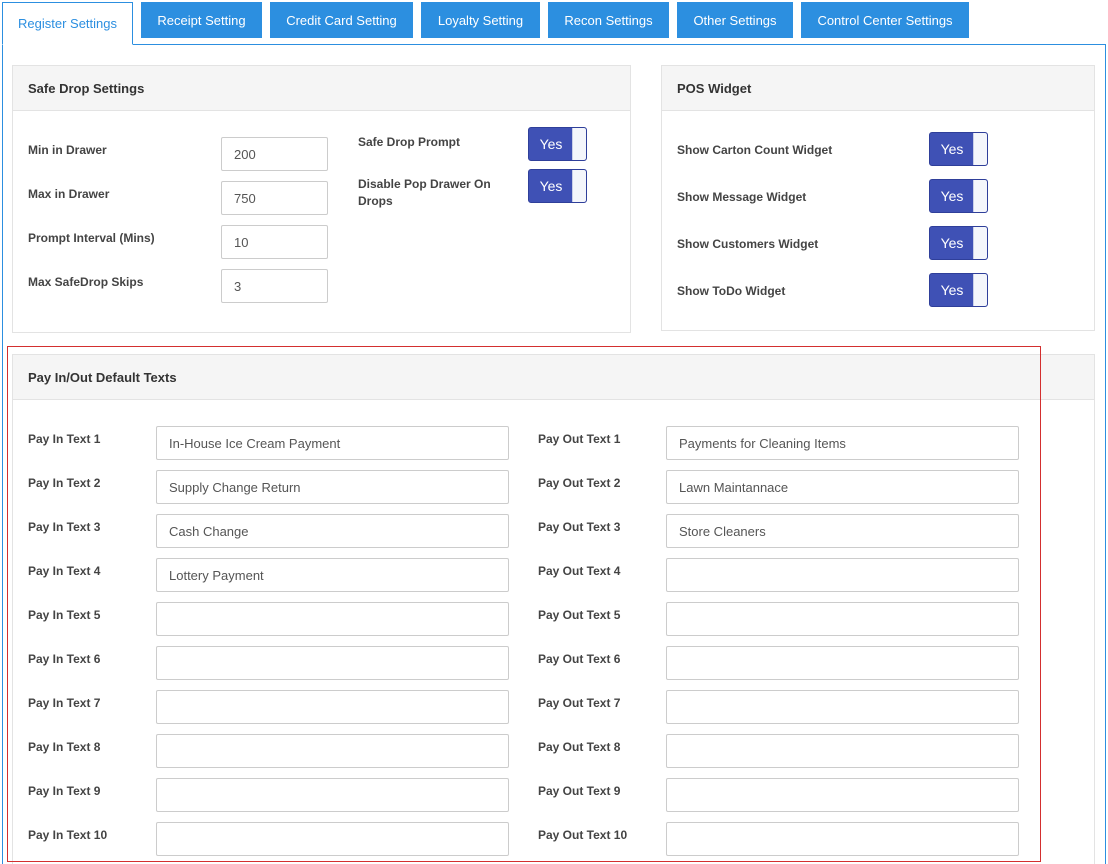 The height and width of the screenshot is (864, 1108). What do you see at coordinates (579, 527) in the screenshot?
I see `pay-out-text-3-label: Pay Out Text 3` at bounding box center [579, 527].